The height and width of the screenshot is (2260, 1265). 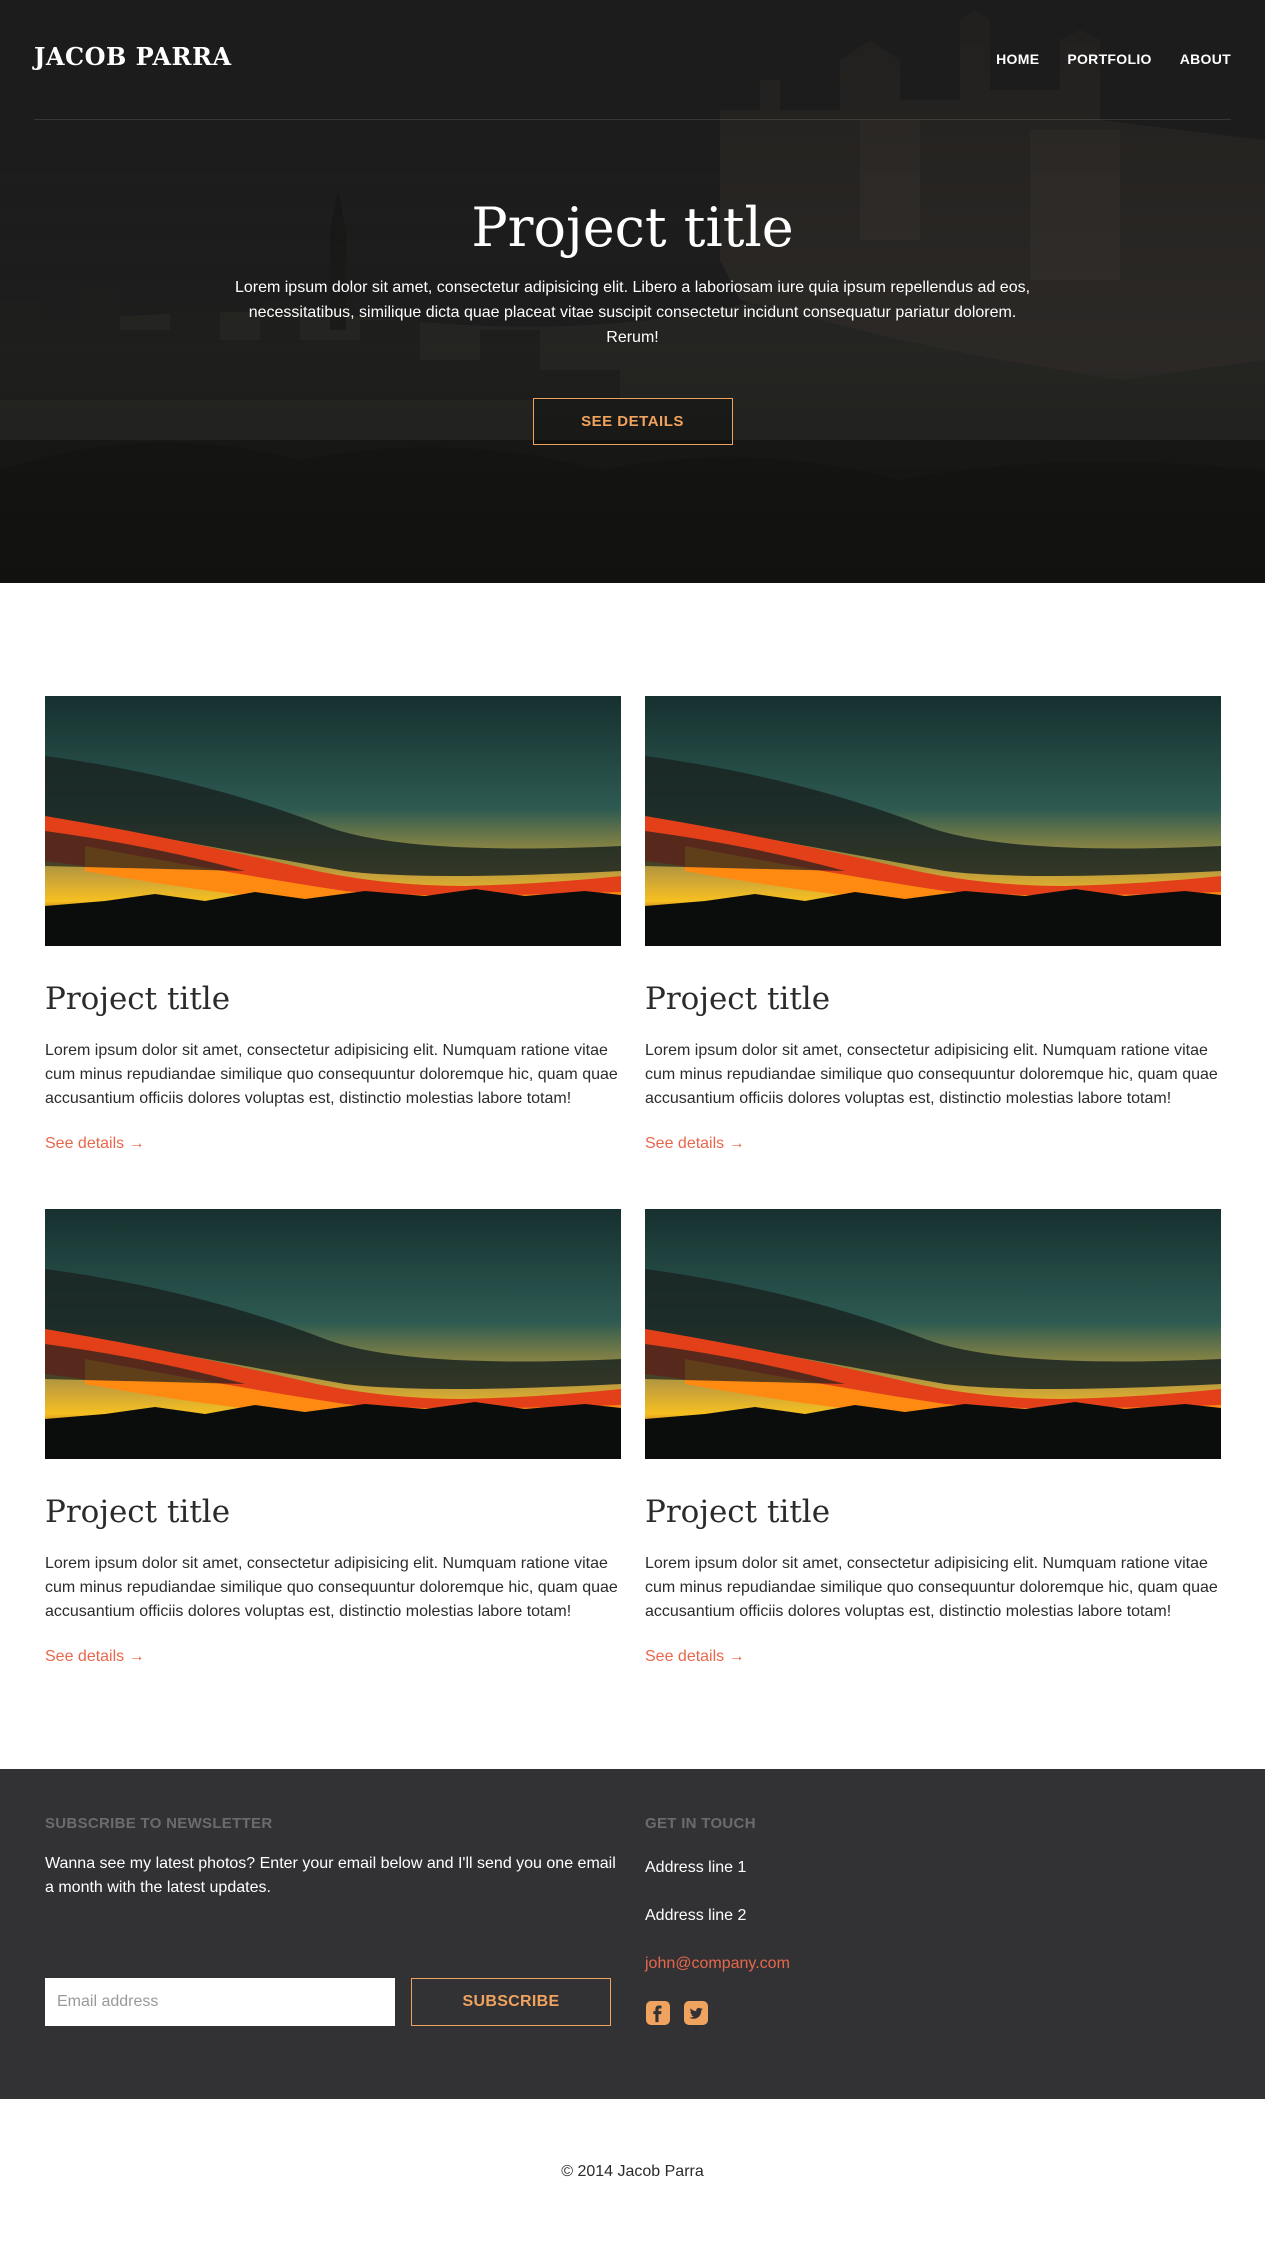 What do you see at coordinates (700, 1823) in the screenshot?
I see `contact-title: GET IN TOUCH` at bounding box center [700, 1823].